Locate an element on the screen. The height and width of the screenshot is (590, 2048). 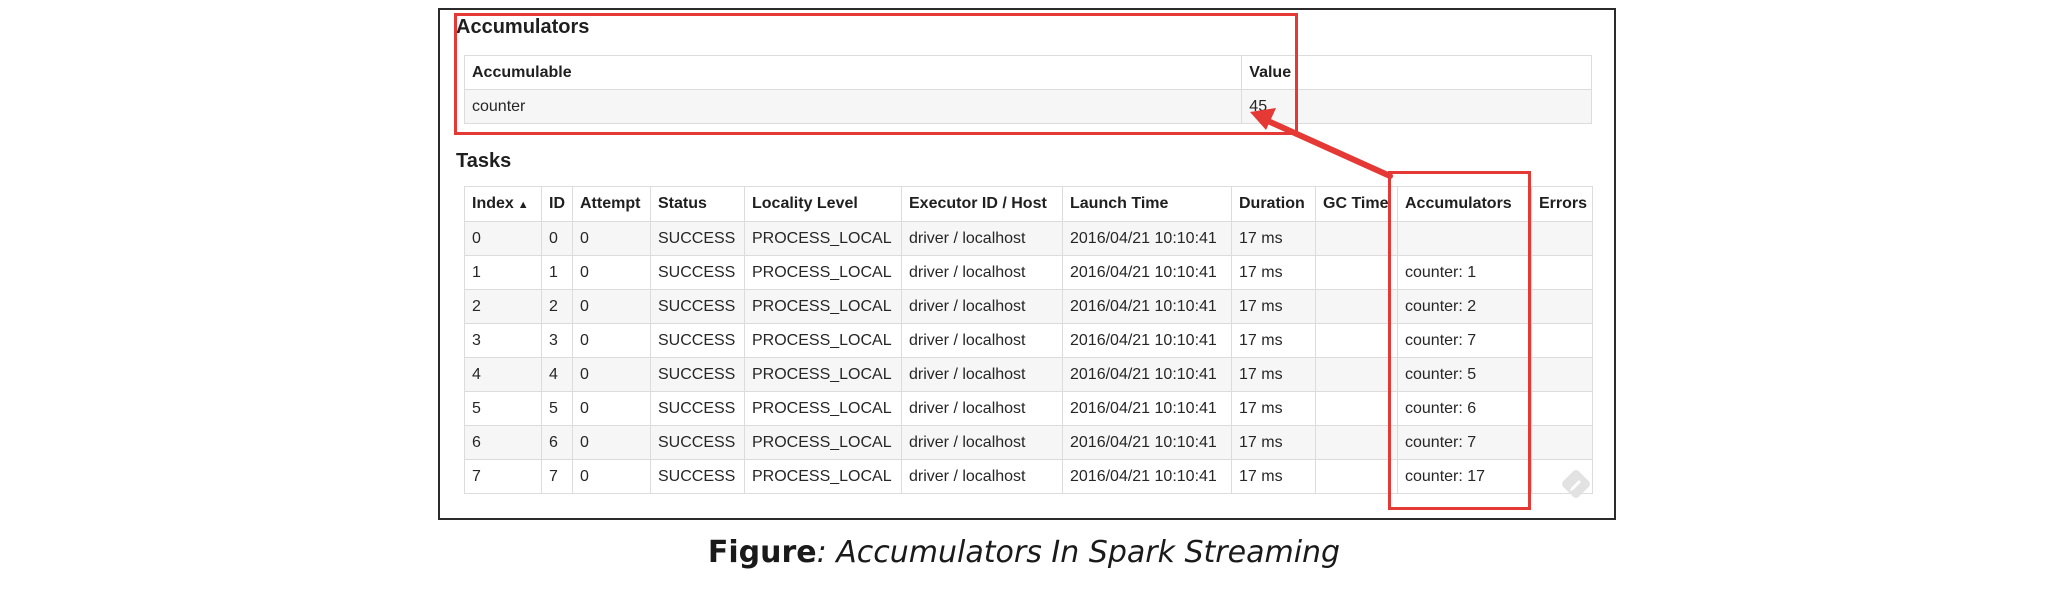
status-header: Status is located at coordinates (697, 204).